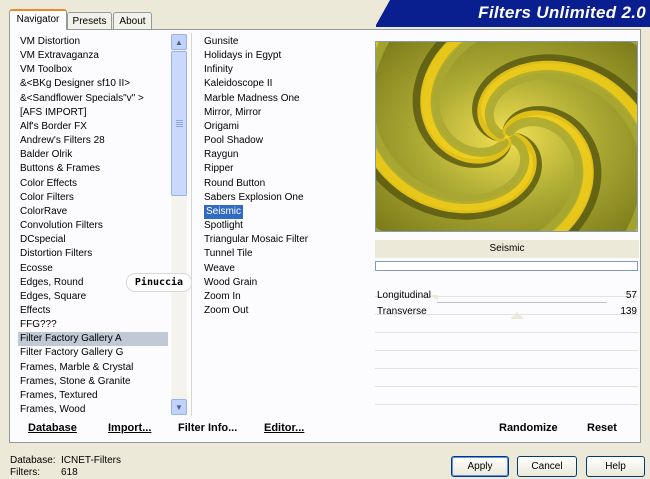 This screenshot has width=650, height=479. I want to click on value-transverse: 139, so click(628, 311).